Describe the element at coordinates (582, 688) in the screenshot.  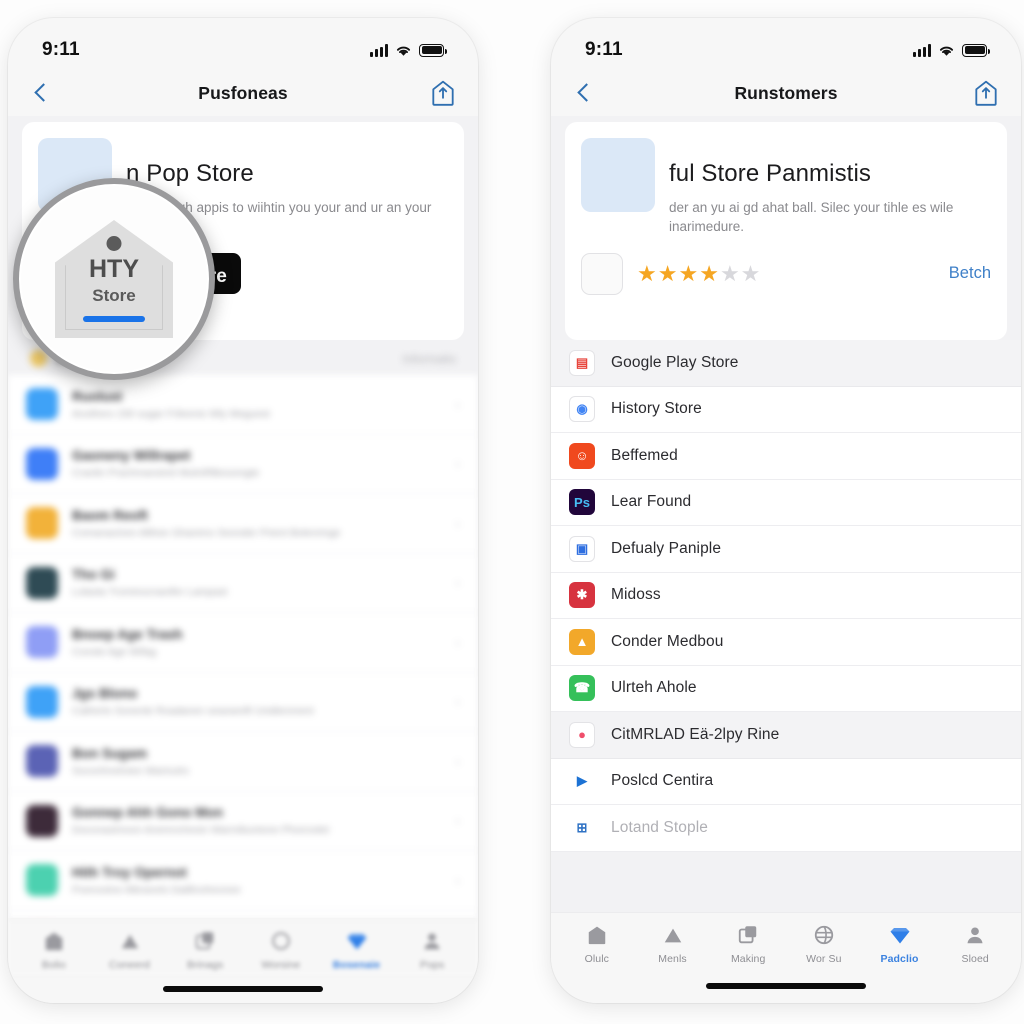
I see `whatsapp-icon: ☎` at that location.